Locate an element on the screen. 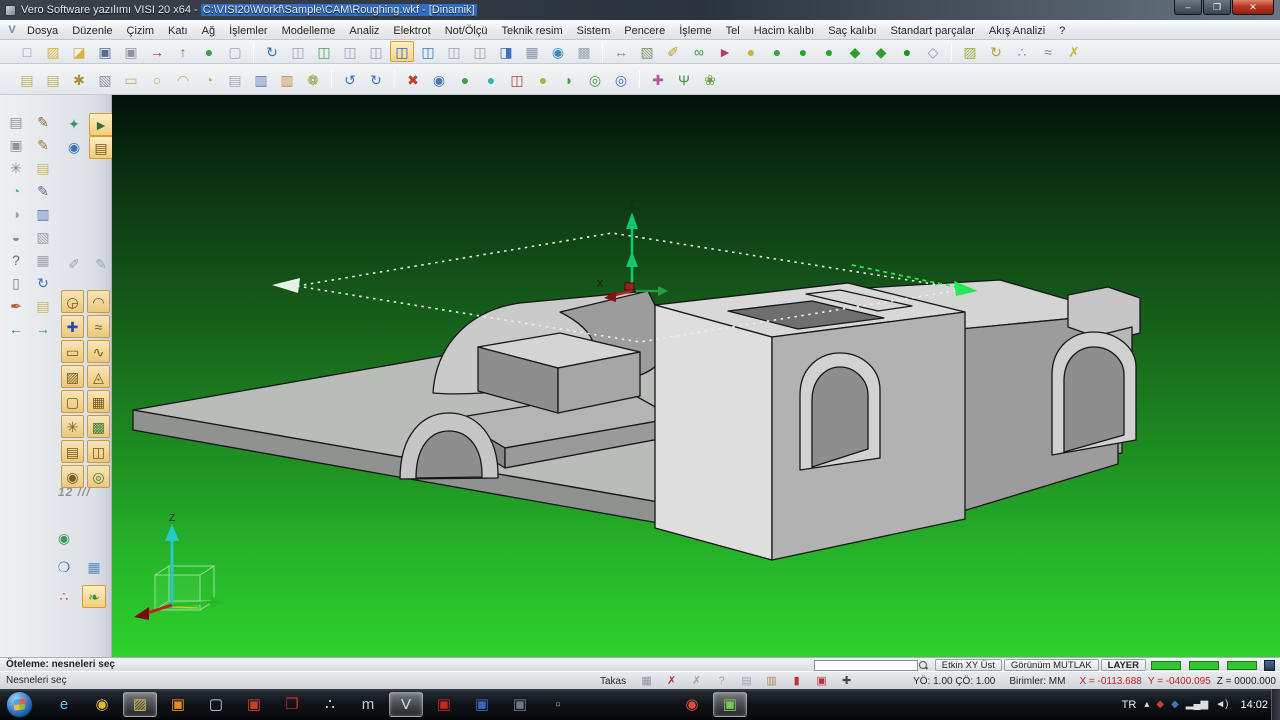  measure-key-icon: ✐ is located at coordinates (673, 51).